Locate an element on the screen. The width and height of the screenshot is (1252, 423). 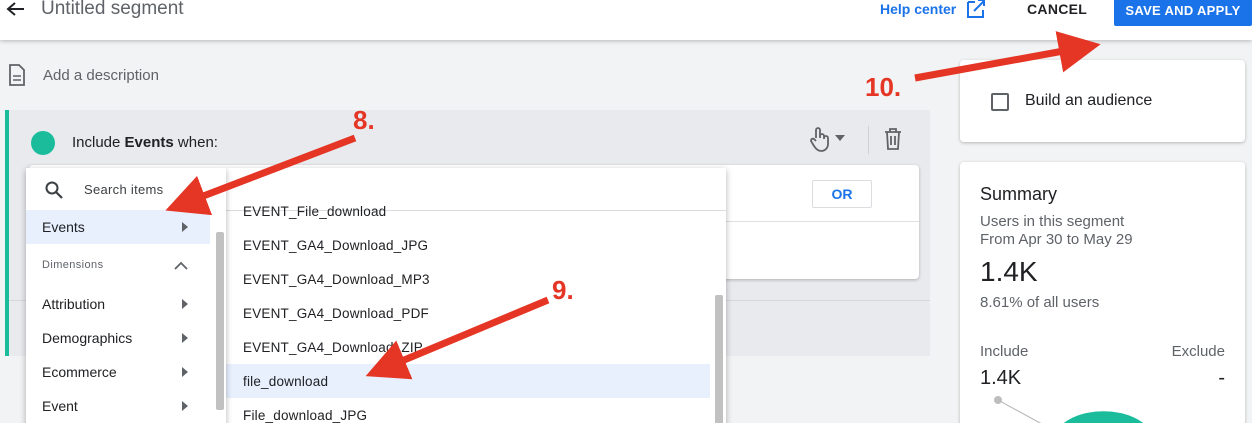
list-item: EVENT_GA4_Download_PDF is located at coordinates (468, 313).